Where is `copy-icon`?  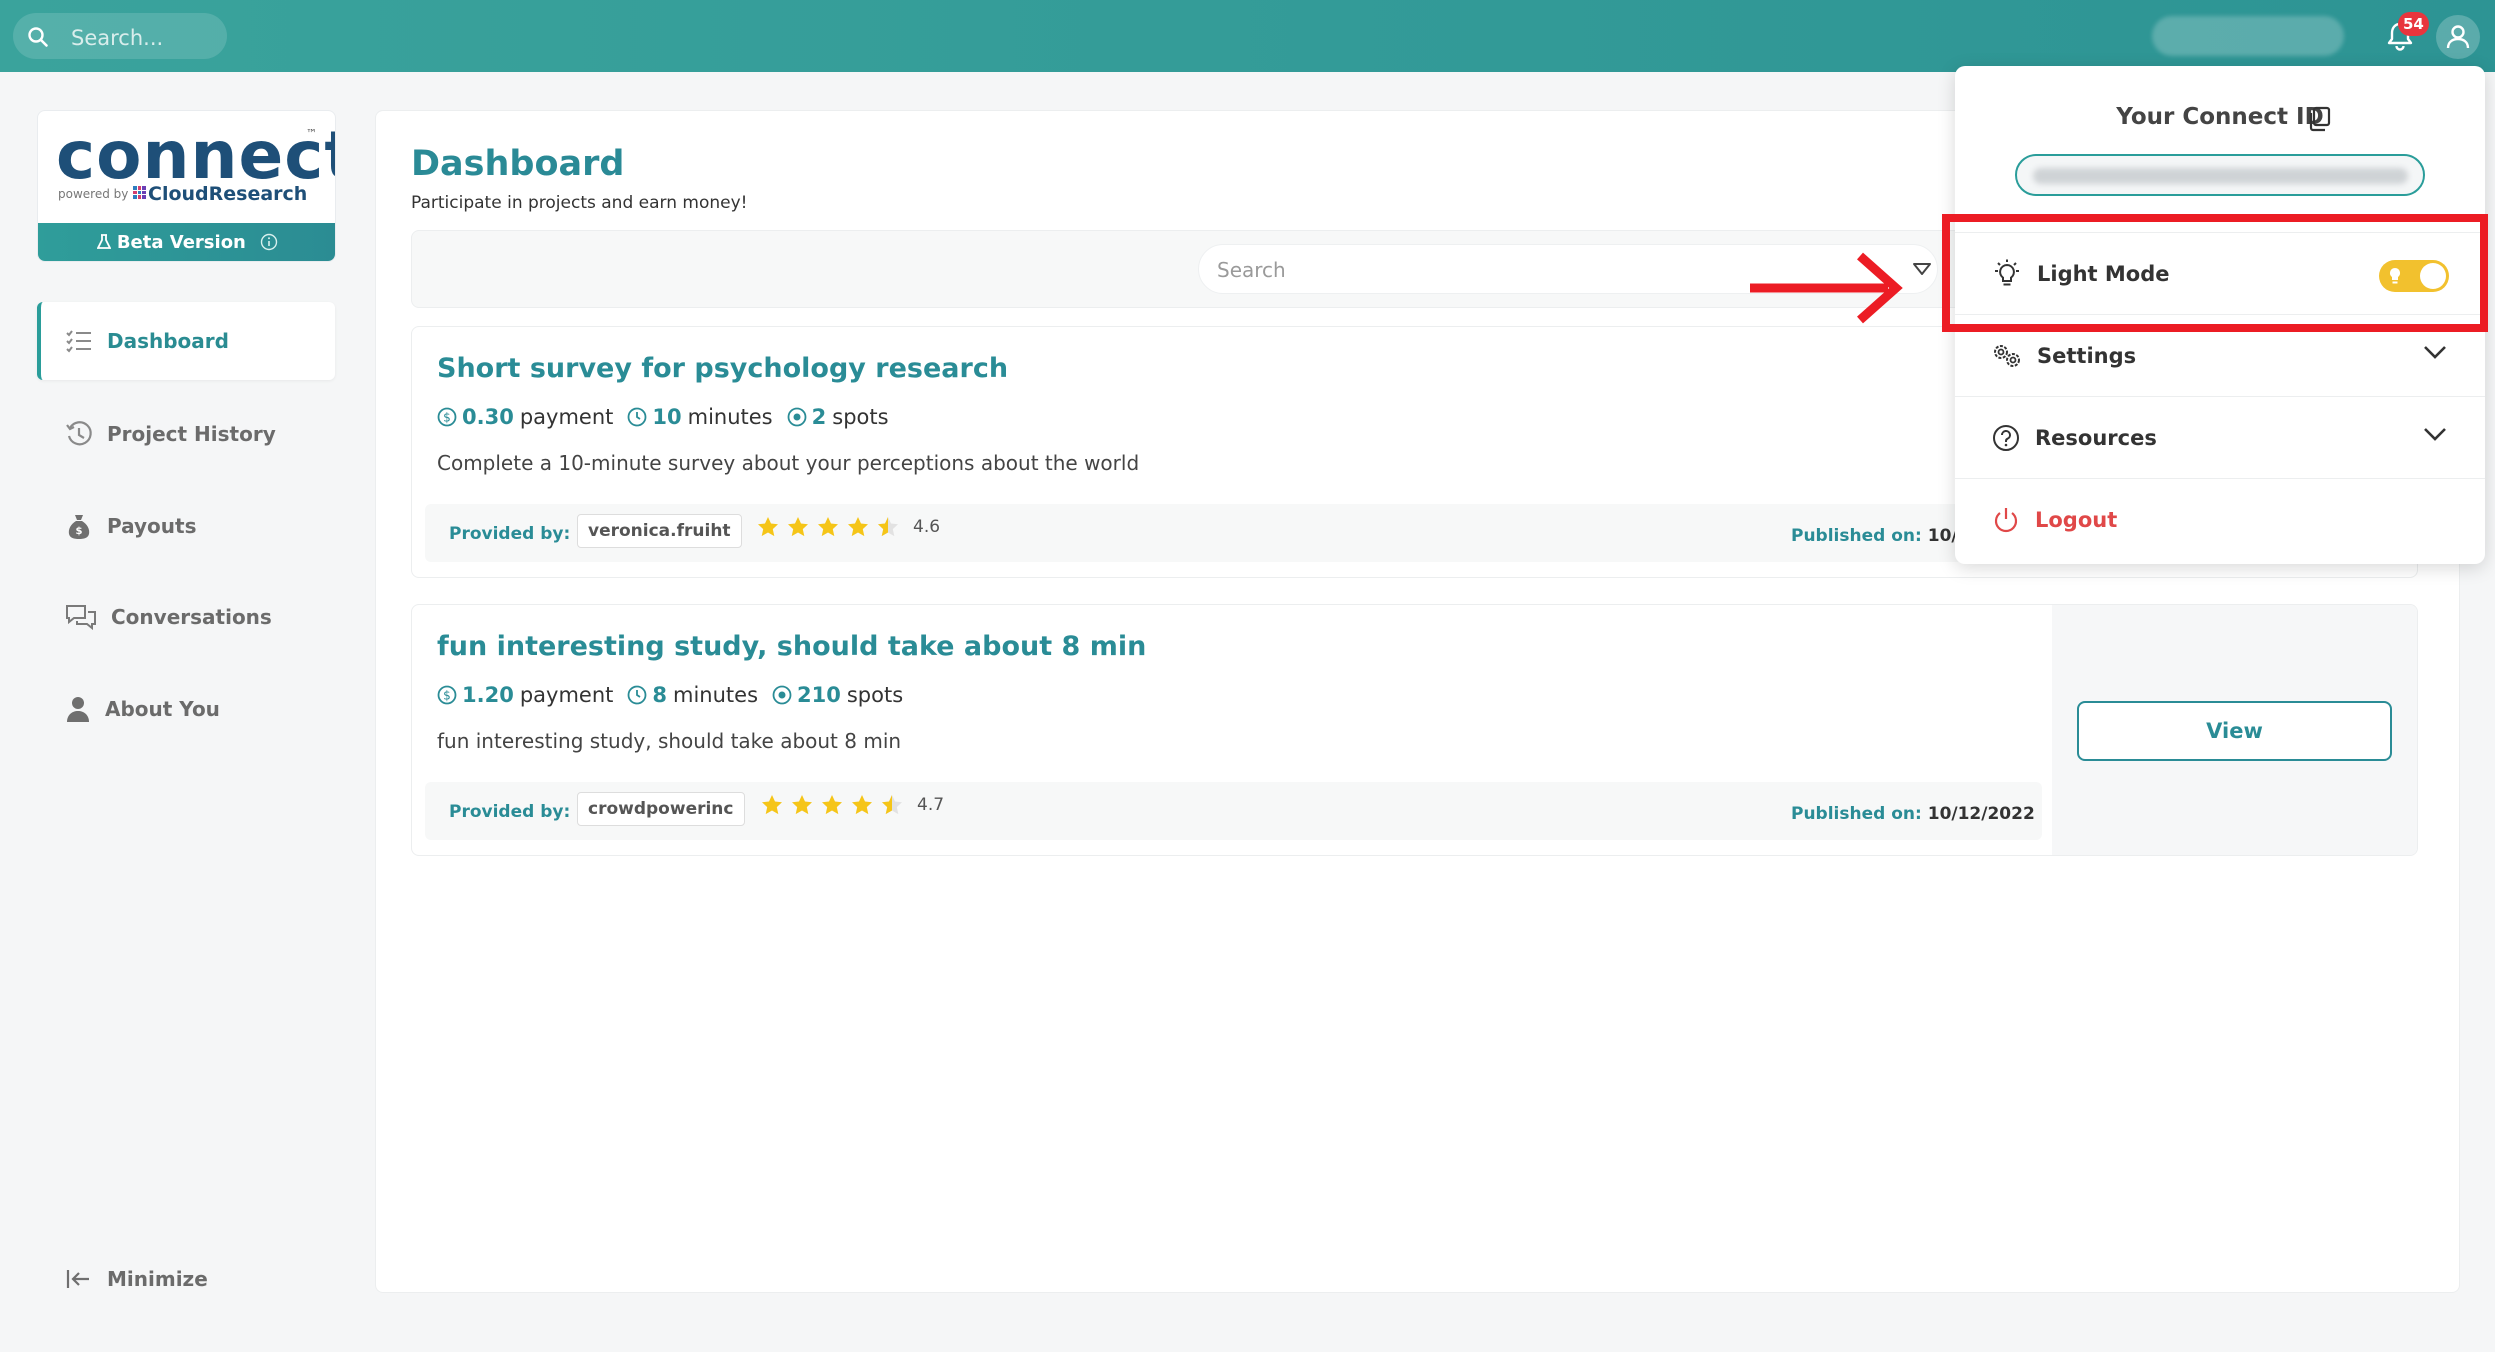 copy-icon is located at coordinates (2320, 119).